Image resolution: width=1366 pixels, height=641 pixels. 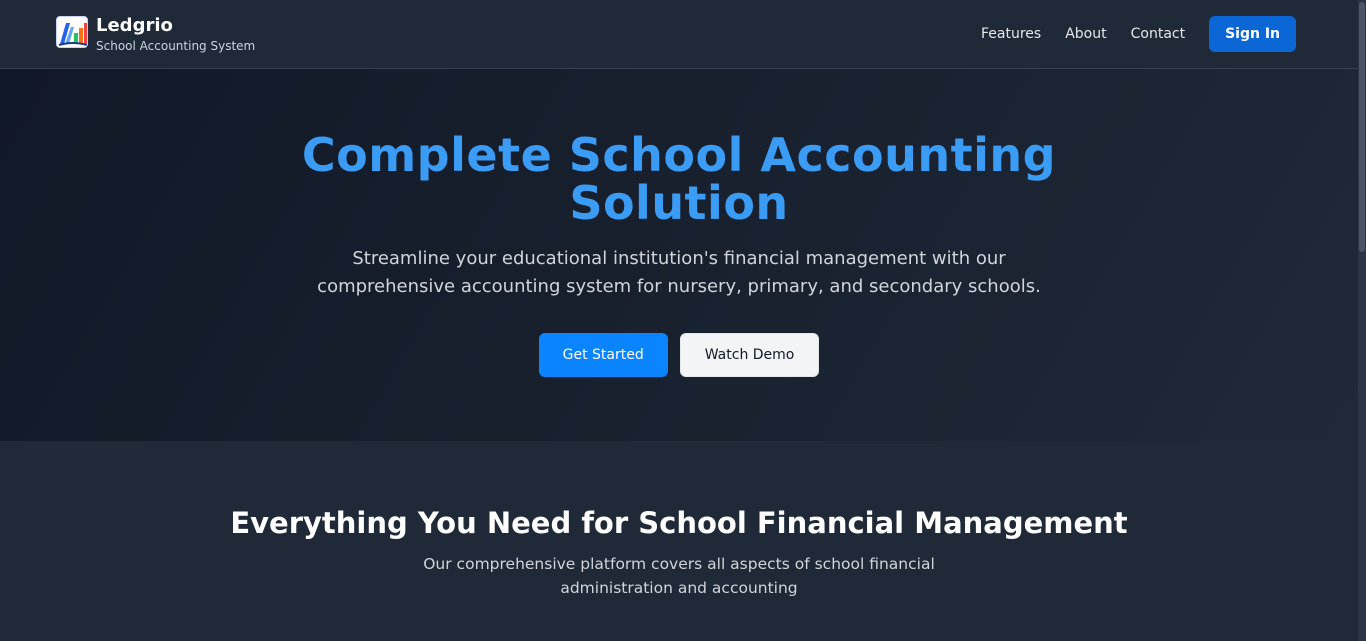 I want to click on hero-title: Complete School Accounting Solution, so click(x=679, y=179).